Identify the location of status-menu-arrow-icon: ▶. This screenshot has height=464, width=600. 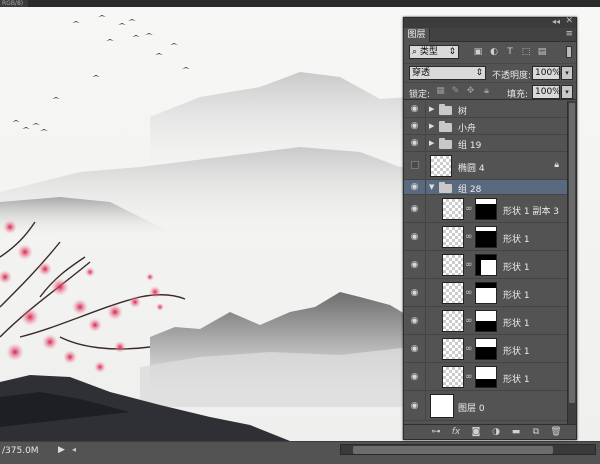
(61, 450).